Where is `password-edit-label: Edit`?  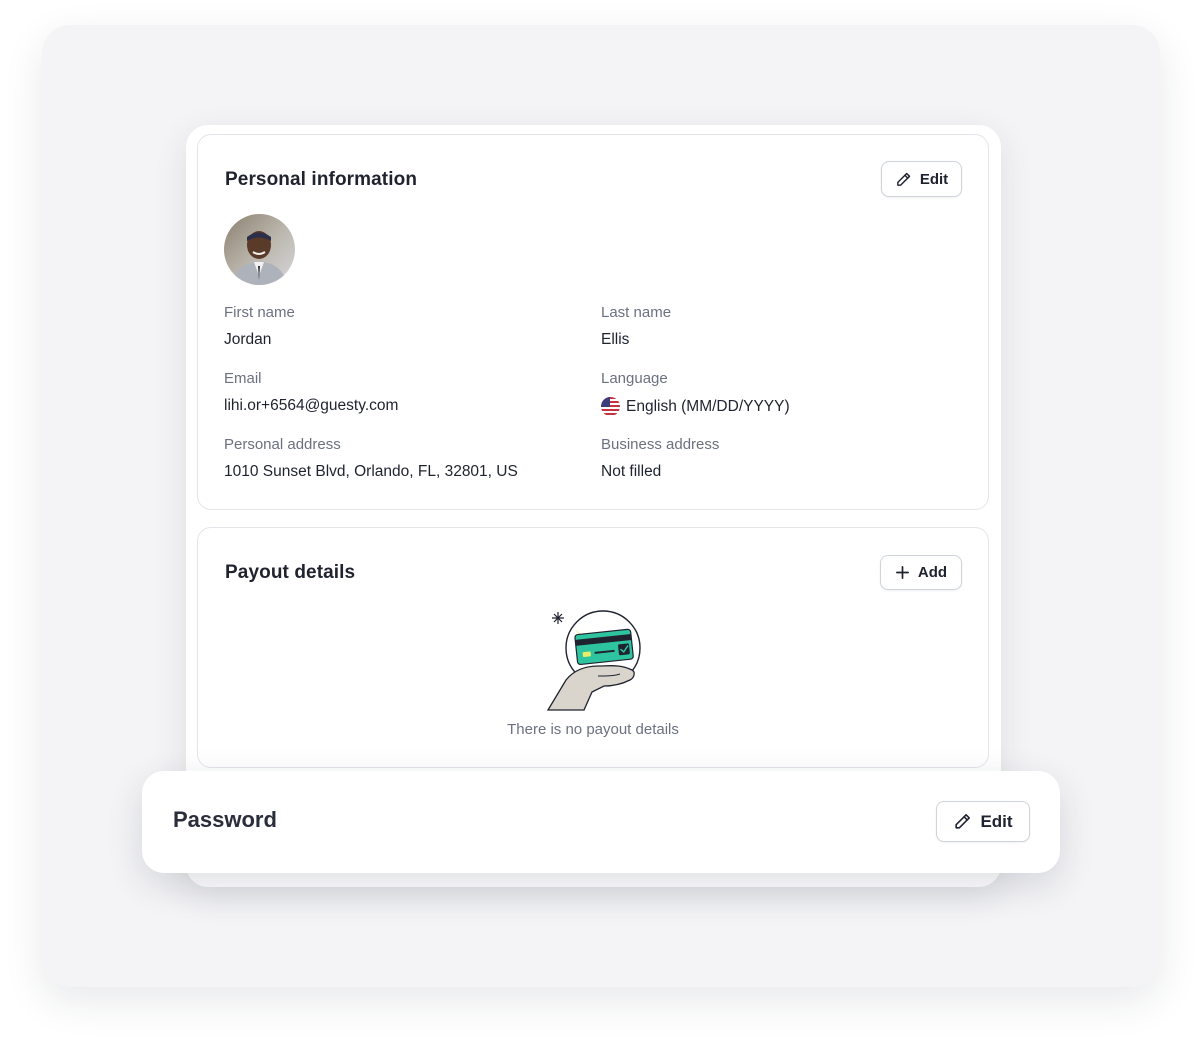 password-edit-label: Edit is located at coordinates (996, 821).